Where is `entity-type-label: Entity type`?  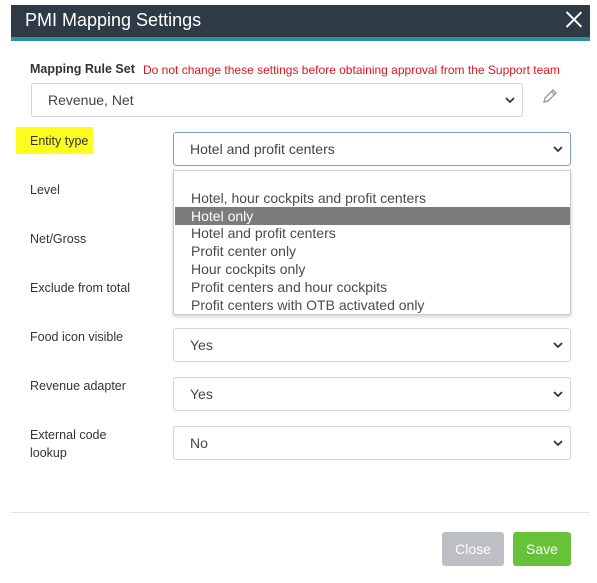
entity-type-label: Entity type is located at coordinates (59, 141).